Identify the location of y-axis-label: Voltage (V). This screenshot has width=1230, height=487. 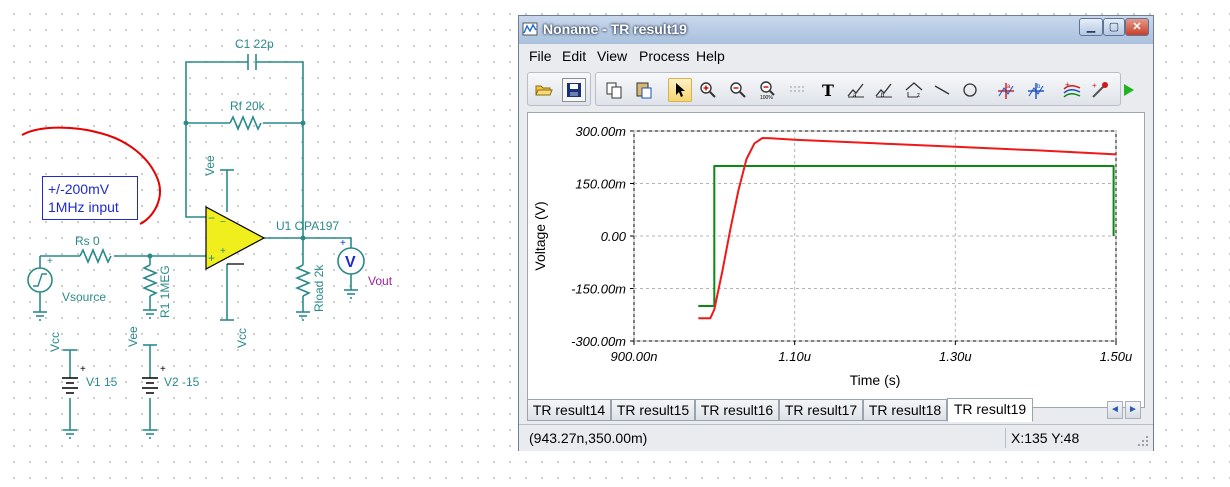
(540, 235).